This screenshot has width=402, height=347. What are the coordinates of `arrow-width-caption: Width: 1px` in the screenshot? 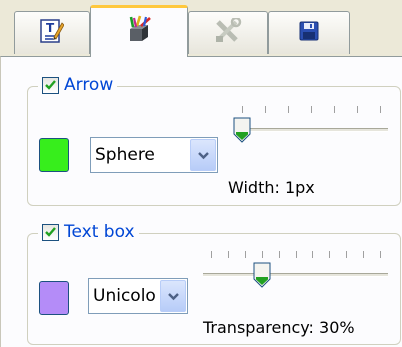 It's located at (271, 187).